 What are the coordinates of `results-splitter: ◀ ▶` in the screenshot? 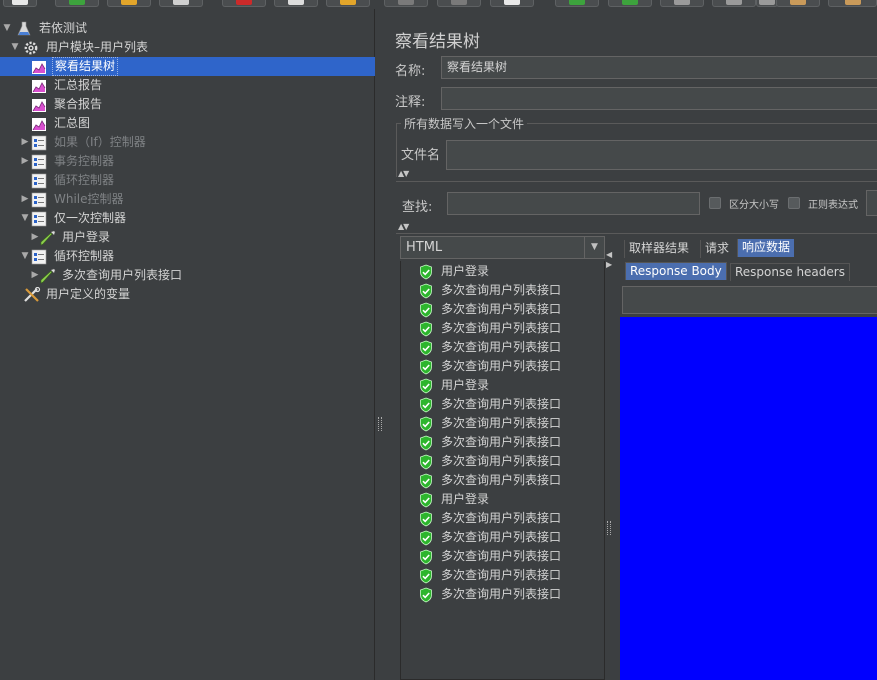 It's located at (609, 458).